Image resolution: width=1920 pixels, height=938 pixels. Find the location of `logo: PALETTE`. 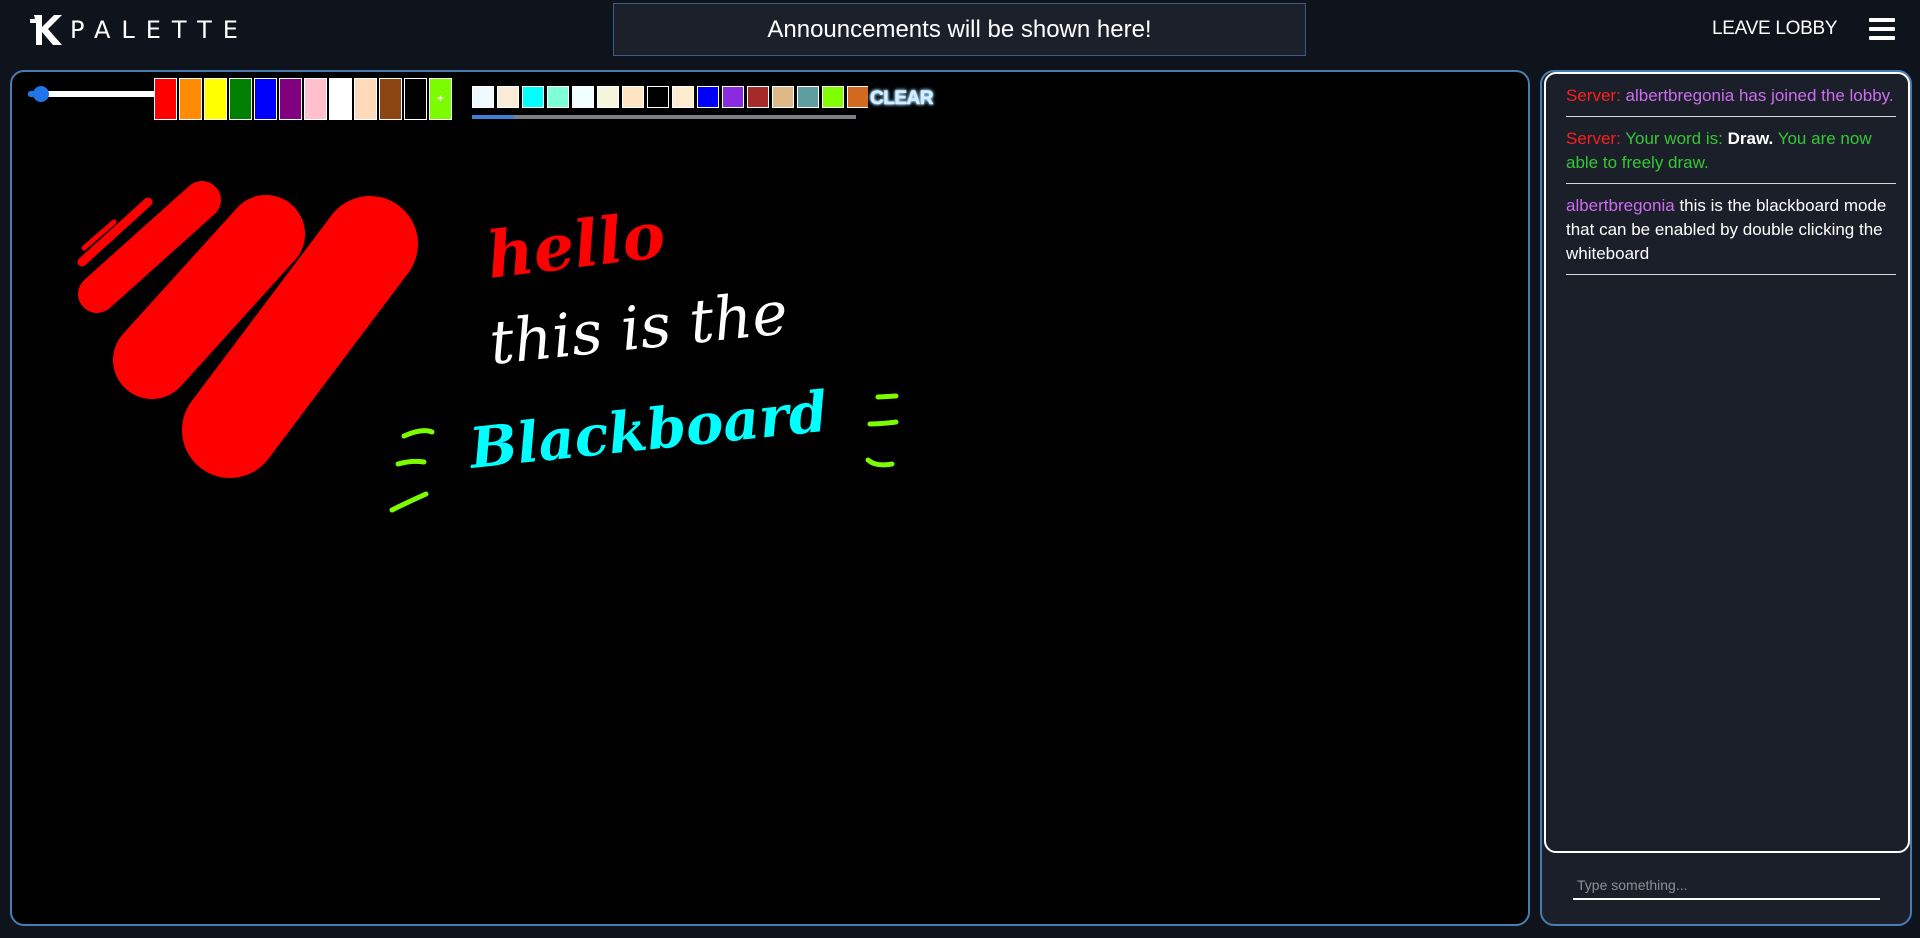

logo: PALETTE is located at coordinates (138, 30).